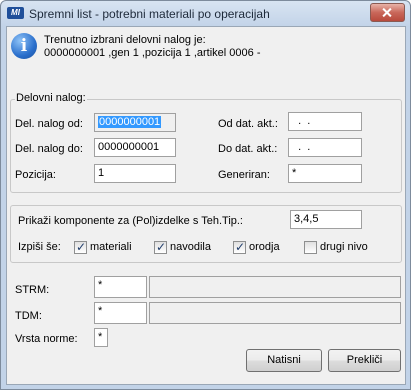  Describe the element at coordinates (51, 98) in the screenshot. I see `delovni-nalog-legend: Delovni nalog:` at that location.